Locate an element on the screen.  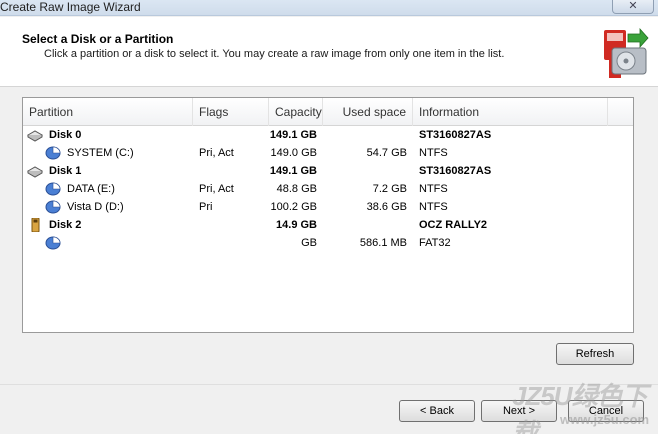
partition-name: Disk 0 is located at coordinates (65, 135).